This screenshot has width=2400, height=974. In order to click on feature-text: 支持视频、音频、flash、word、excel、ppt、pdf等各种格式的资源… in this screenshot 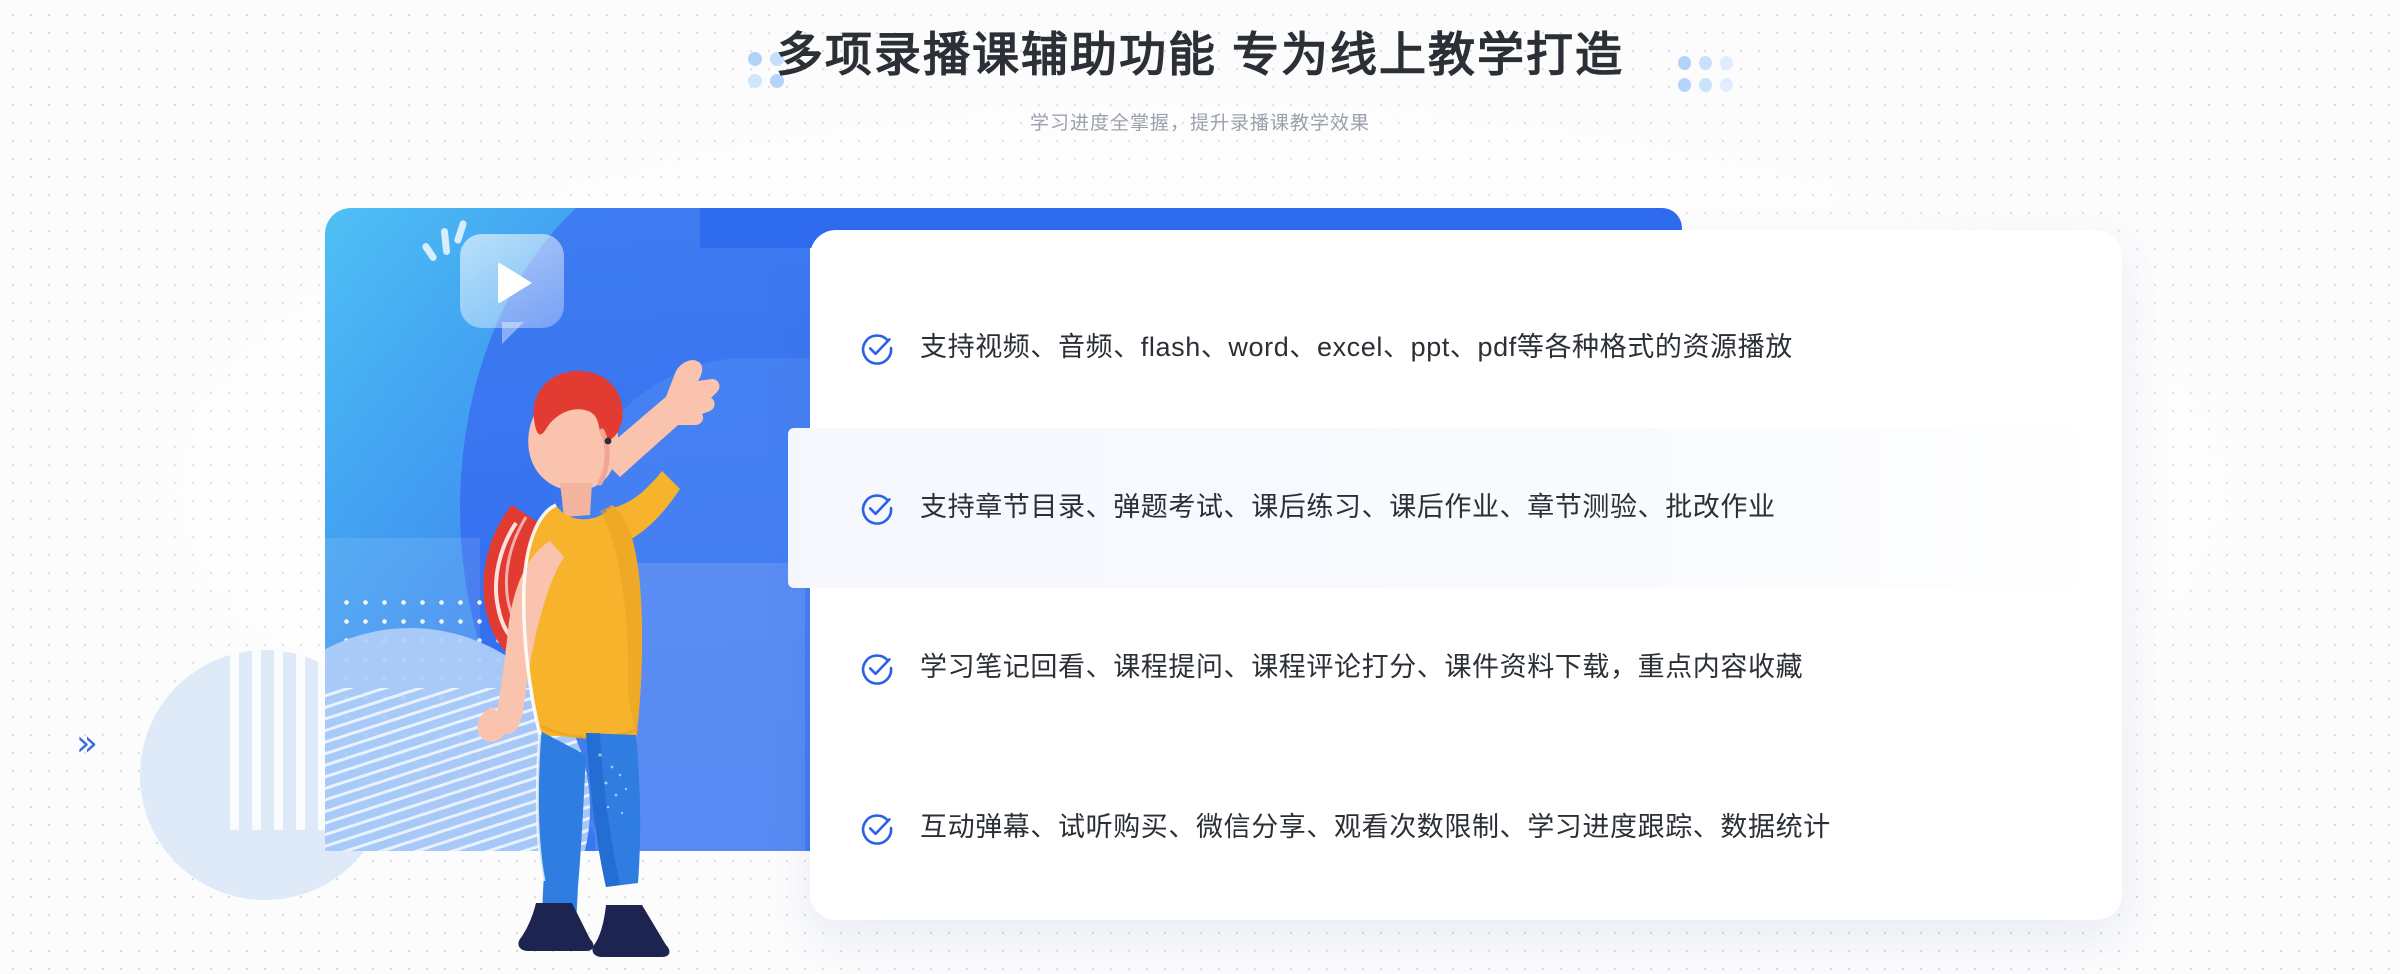, I will do `click(1356, 347)`.